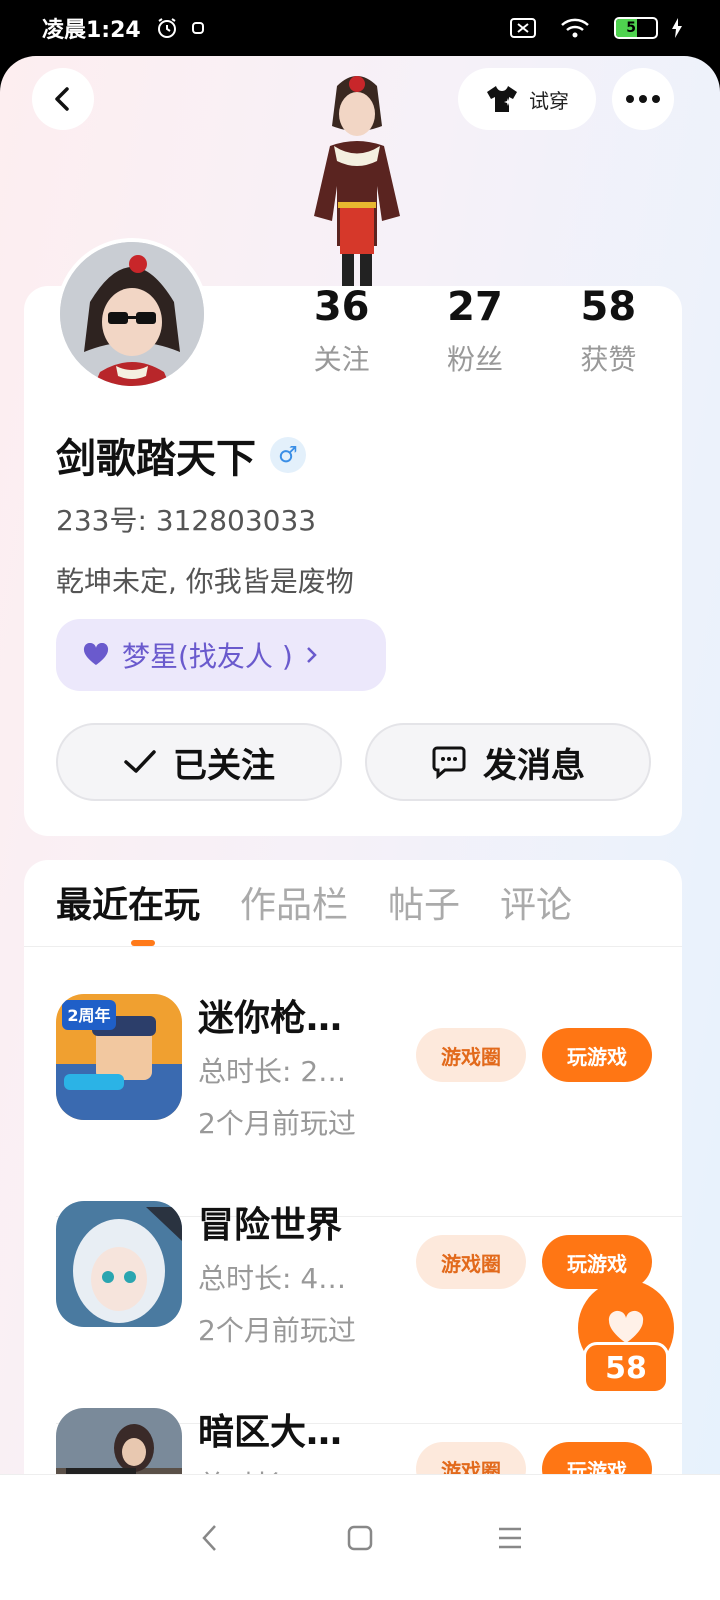 The width and height of the screenshot is (720, 1600). What do you see at coordinates (288, 455) in the screenshot?
I see `male-gender-icon: ♂` at bounding box center [288, 455].